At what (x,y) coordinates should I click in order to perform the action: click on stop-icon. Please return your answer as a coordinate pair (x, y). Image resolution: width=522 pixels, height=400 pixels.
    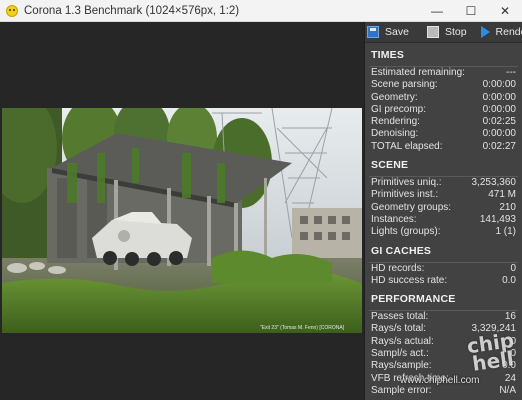
    Looking at the image, I should click on (432, 32).